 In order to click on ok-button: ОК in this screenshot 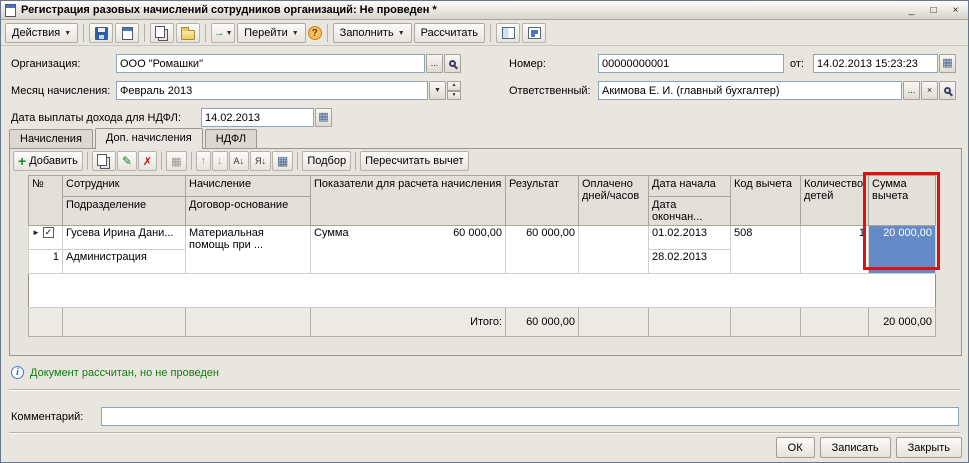, I will do `click(795, 447)`.